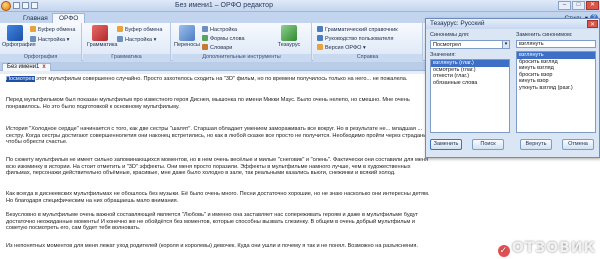  I want to click on window-title: Без имени1 – ОРФО редактор, so click(224, 5).